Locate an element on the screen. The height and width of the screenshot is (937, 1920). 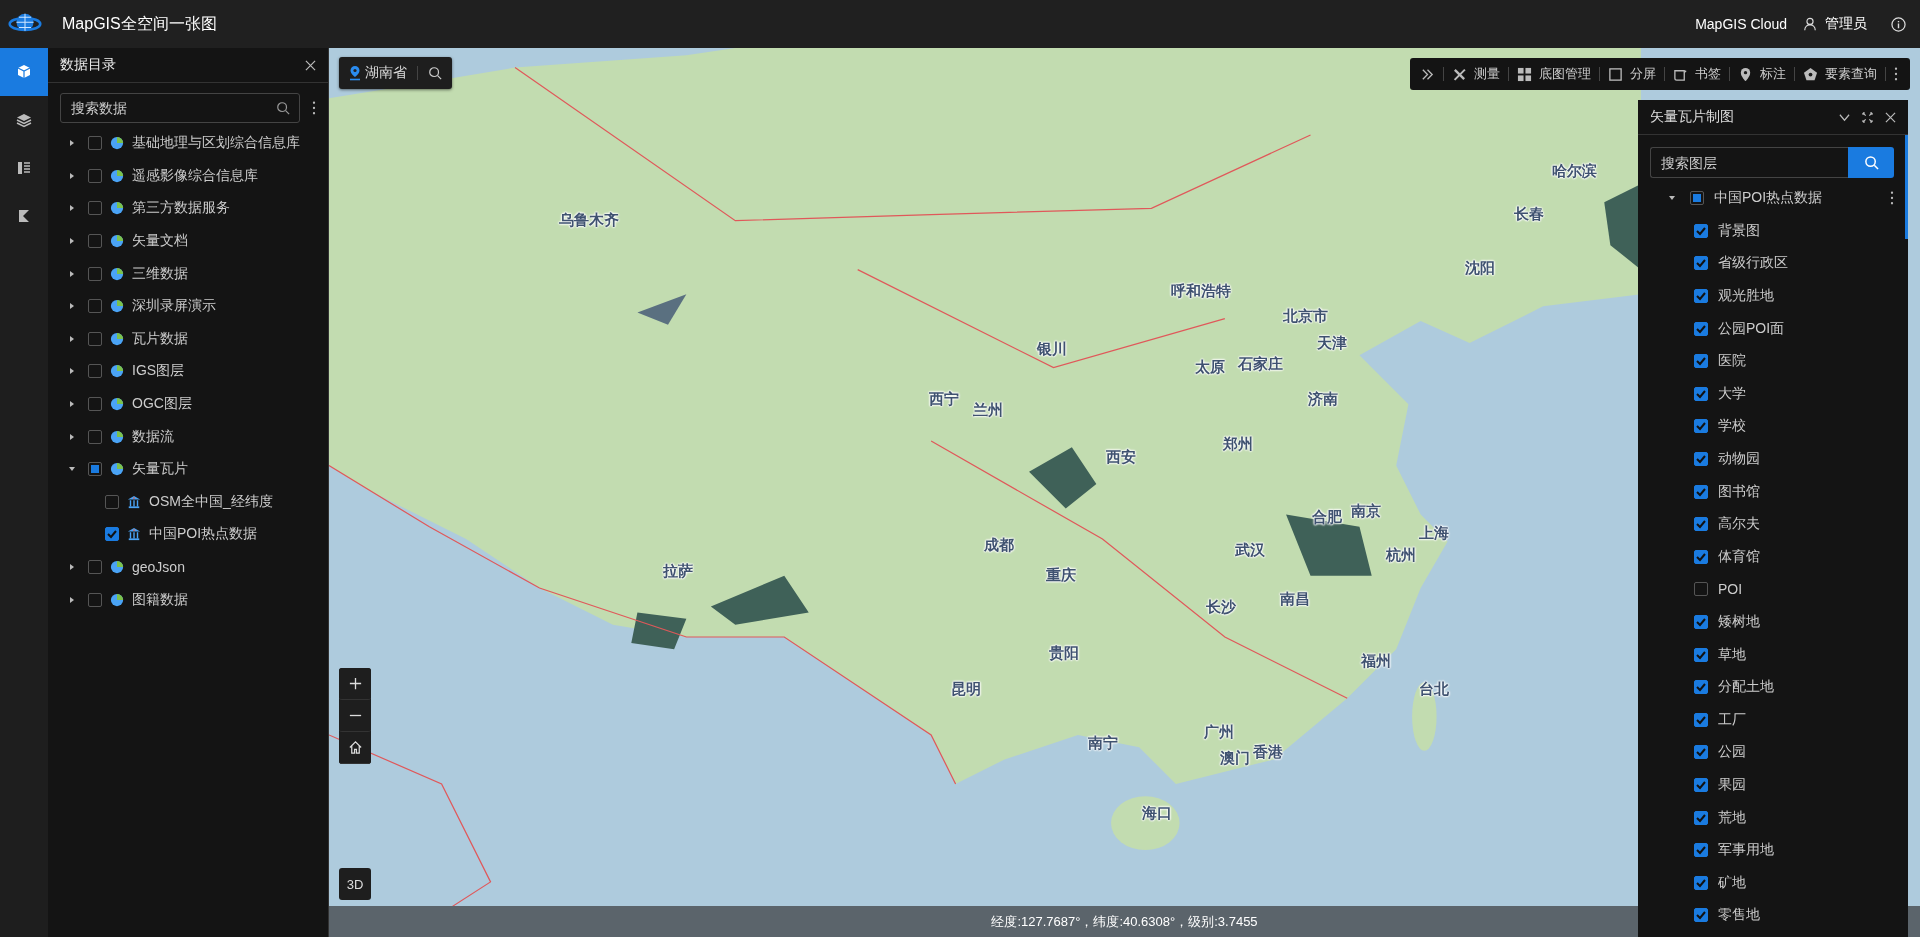
layer-label: 观光胜地 is located at coordinates (1746, 296).